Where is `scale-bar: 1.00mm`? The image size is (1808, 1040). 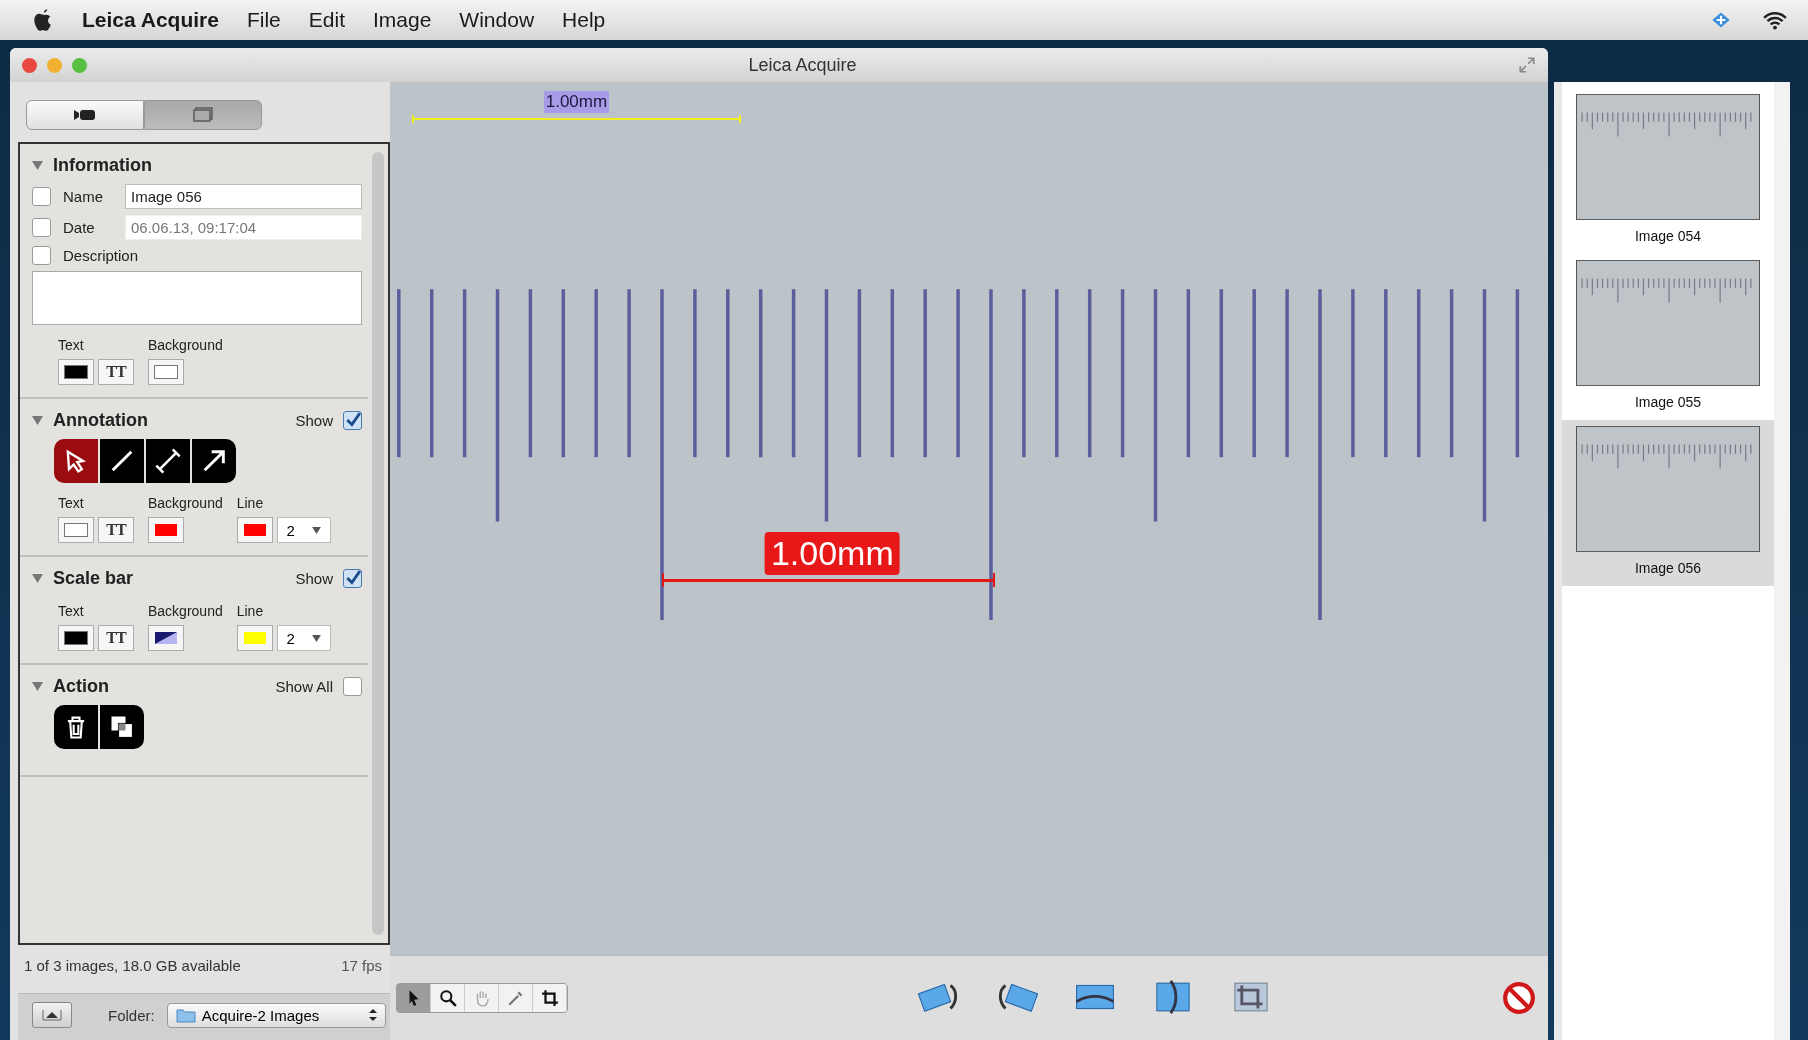
scale-bar: 1.00mm is located at coordinates (576, 106).